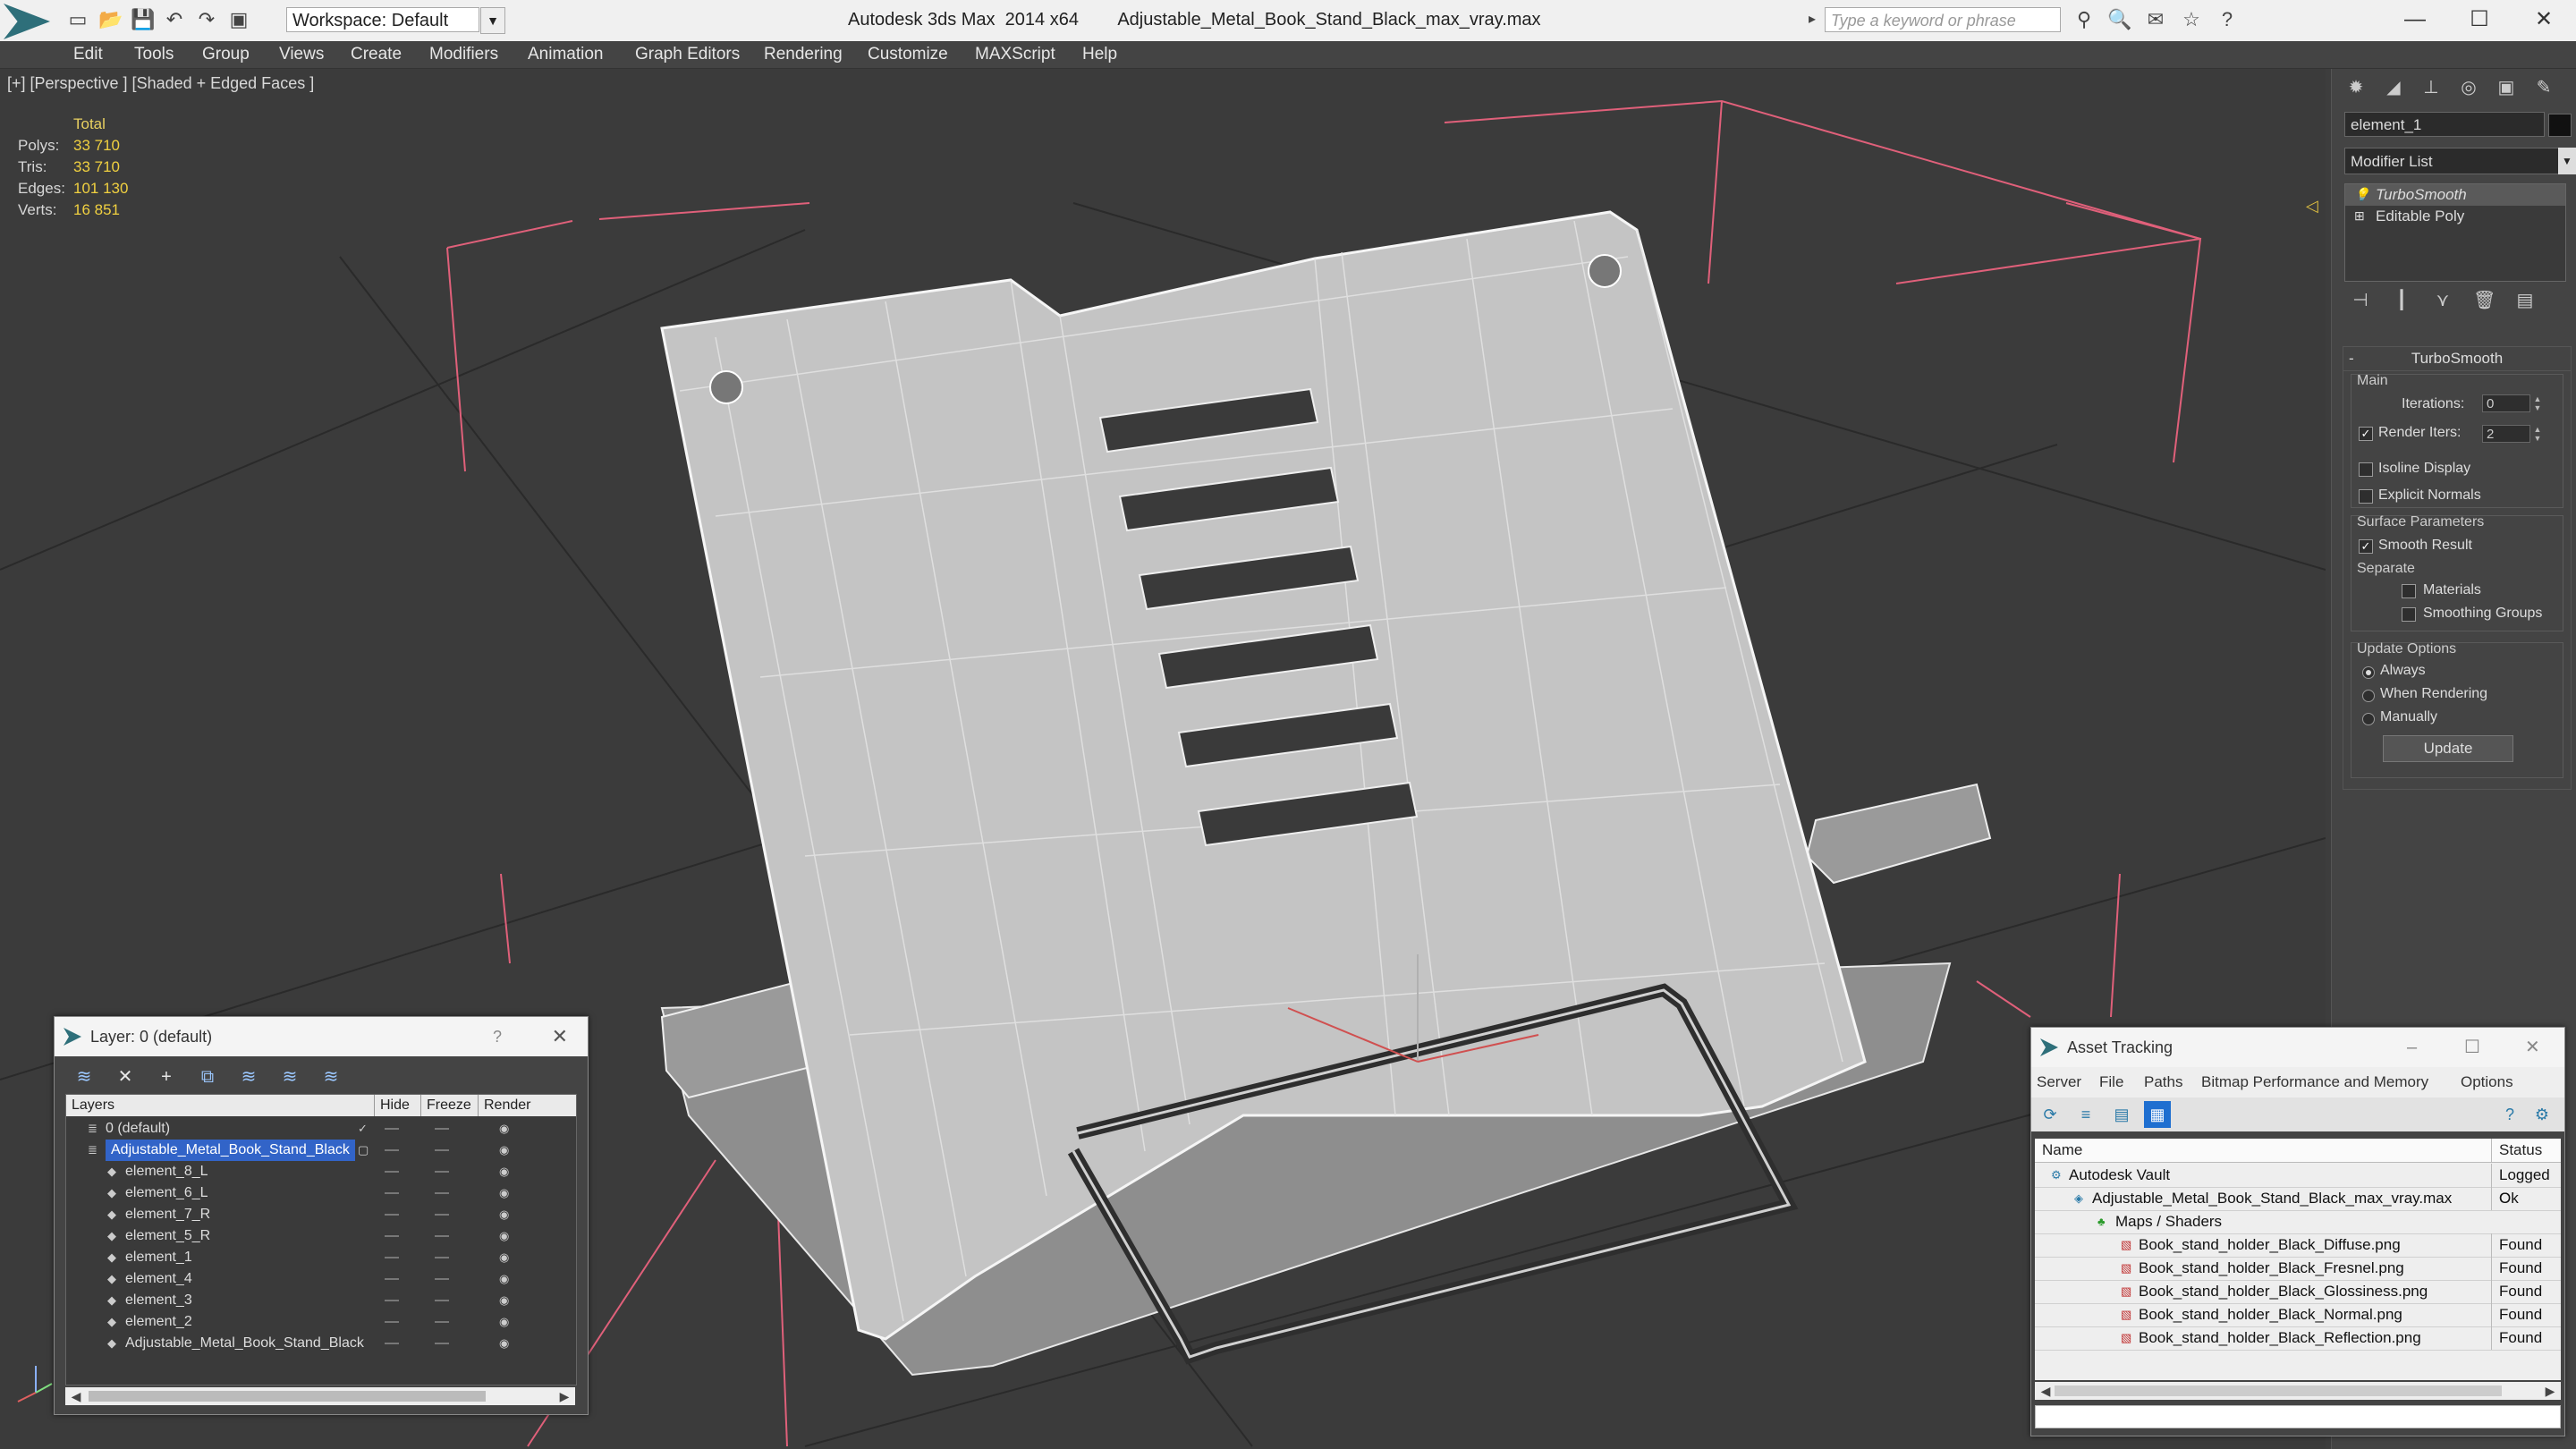 This screenshot has height=1449, width=2576. What do you see at coordinates (2366, 434) in the screenshot?
I see `render-iters-checkbox: ✓` at bounding box center [2366, 434].